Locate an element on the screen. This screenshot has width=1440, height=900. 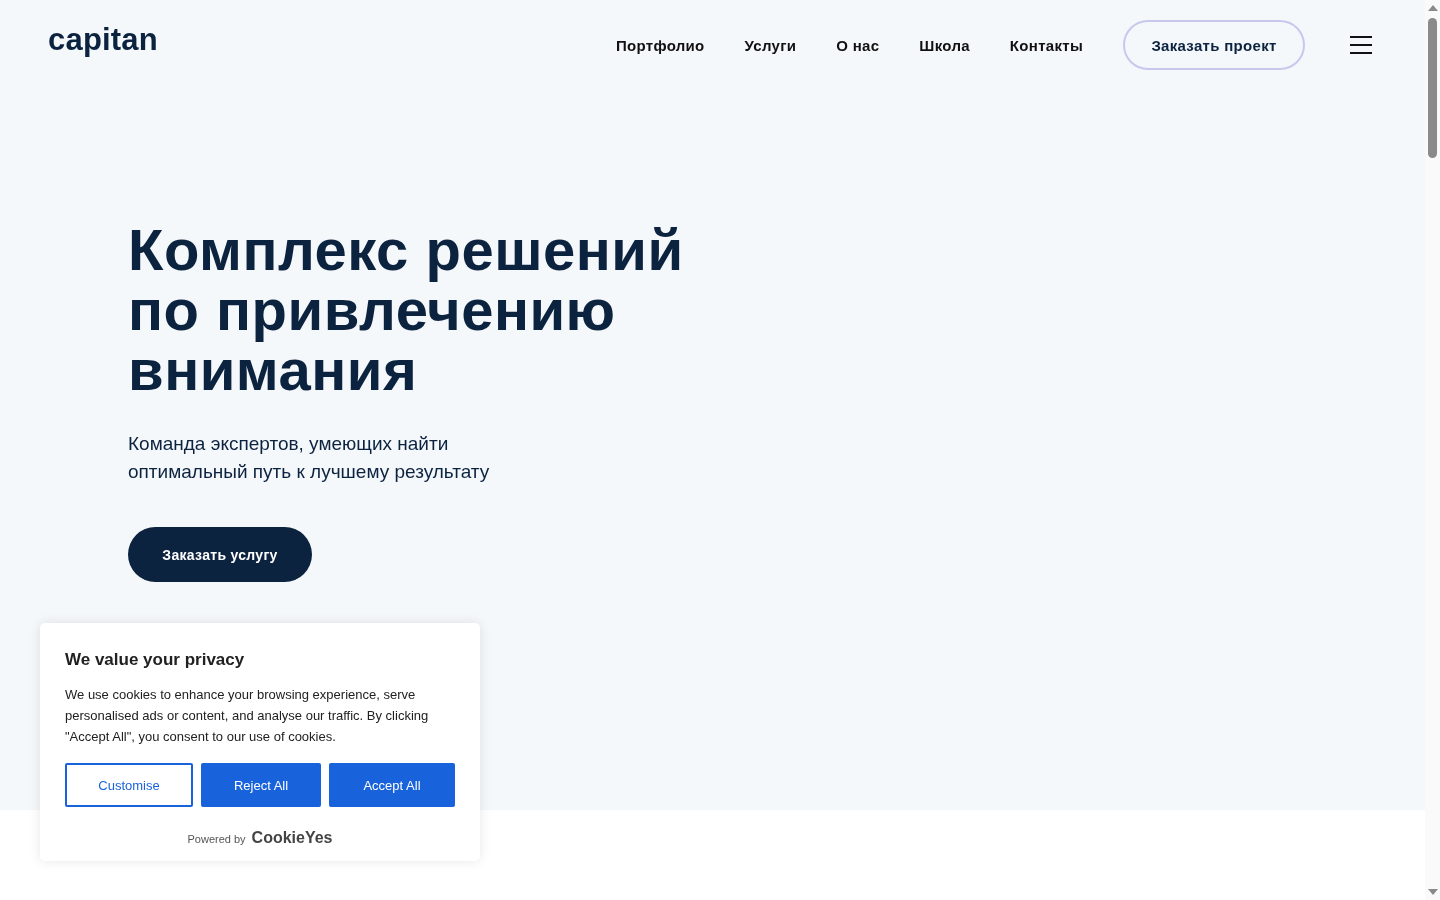
nav-link: Контакты is located at coordinates (1046, 45).